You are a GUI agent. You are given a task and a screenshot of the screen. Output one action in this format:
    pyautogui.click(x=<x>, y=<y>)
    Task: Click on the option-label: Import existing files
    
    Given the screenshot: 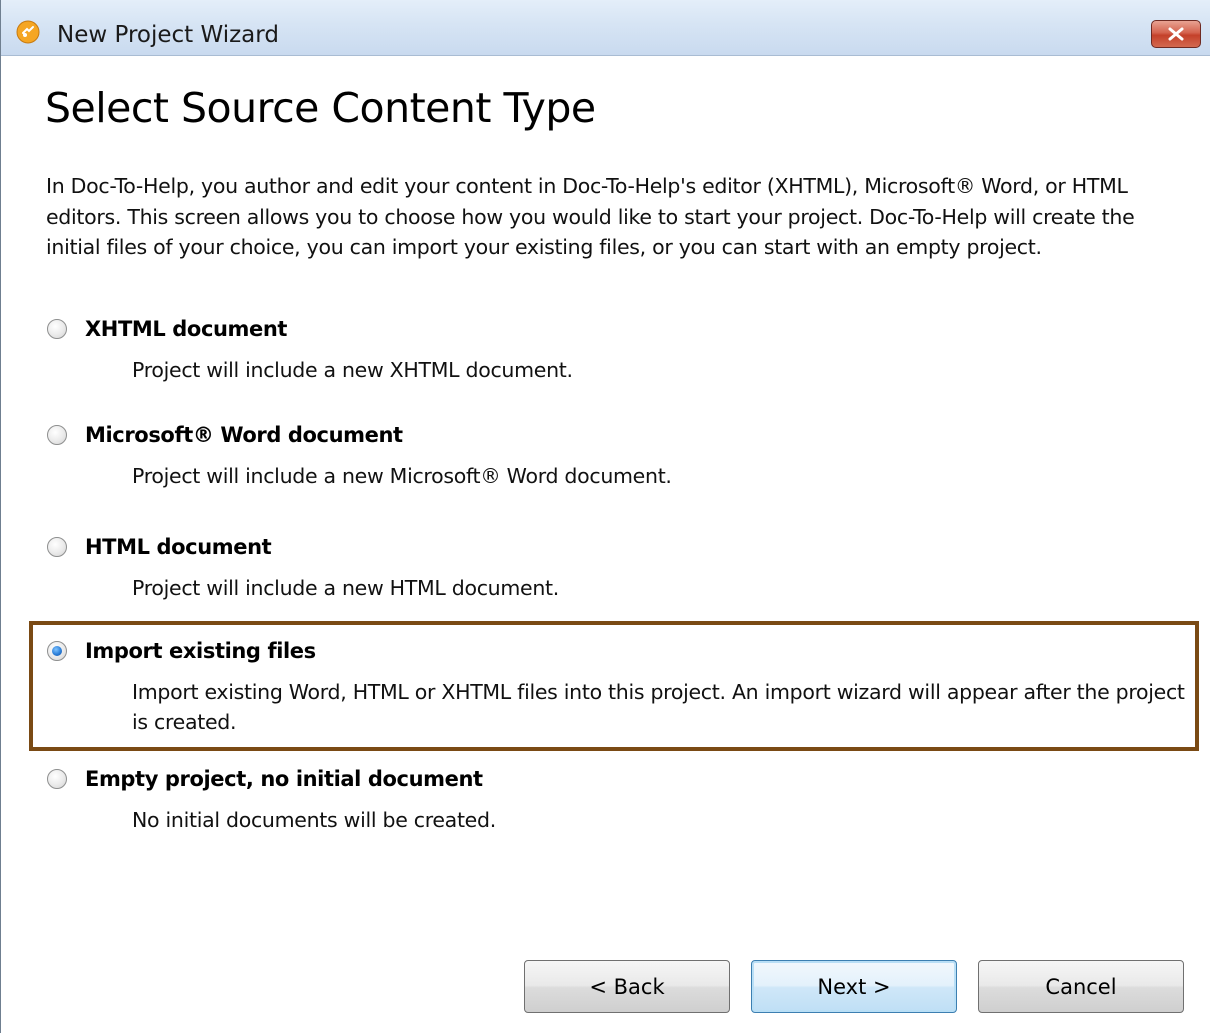 What is the action you would take?
    pyautogui.click(x=200, y=651)
    